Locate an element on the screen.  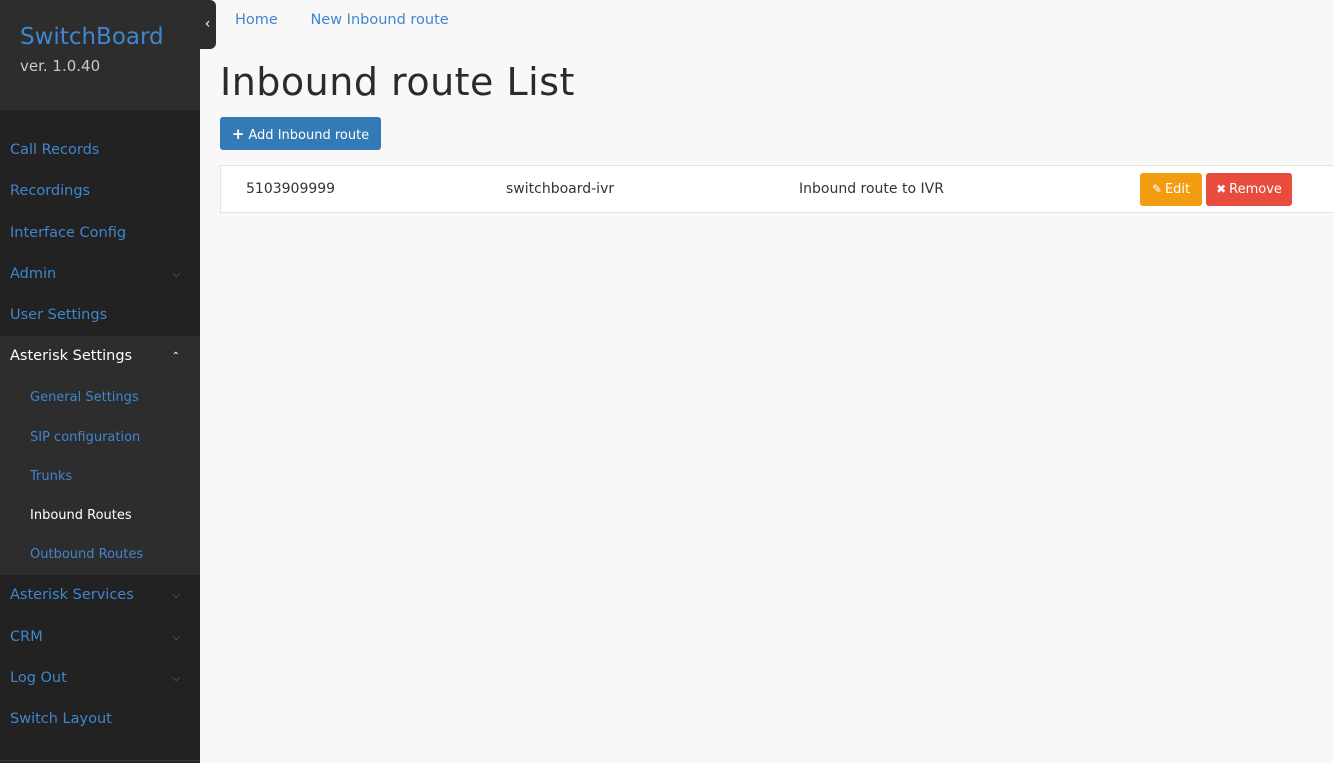
sidebar-item-label: Admin is located at coordinates (33, 273).